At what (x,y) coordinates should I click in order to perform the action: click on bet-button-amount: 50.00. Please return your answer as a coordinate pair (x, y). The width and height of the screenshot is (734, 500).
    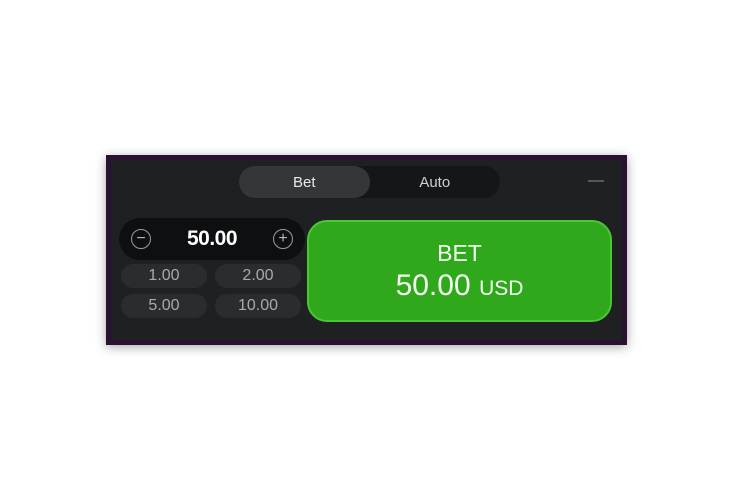
    Looking at the image, I should click on (433, 285).